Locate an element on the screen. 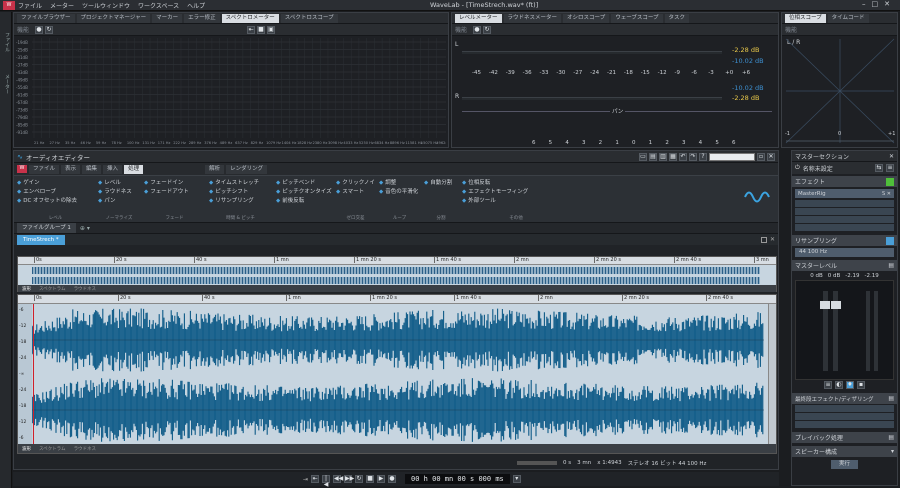  forward-icon: ▶▶ is located at coordinates (349, 479).